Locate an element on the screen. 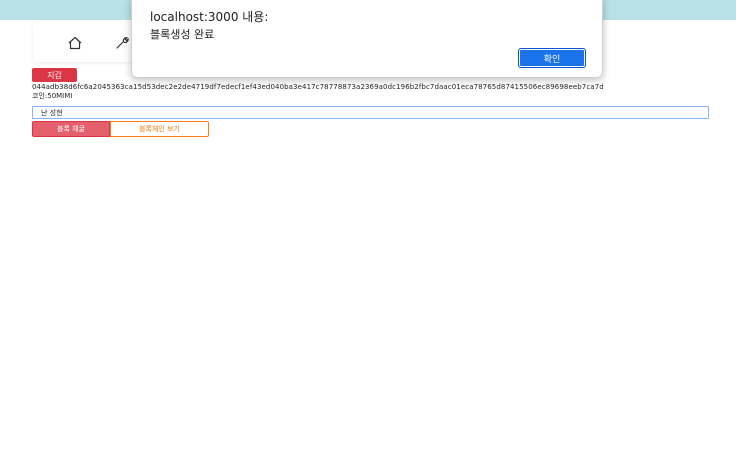 Image resolution: width=736 pixels, height=453 pixels. alert-dialog: localhost:3000 내용: 블록생성 완료 확인 is located at coordinates (367, 39).